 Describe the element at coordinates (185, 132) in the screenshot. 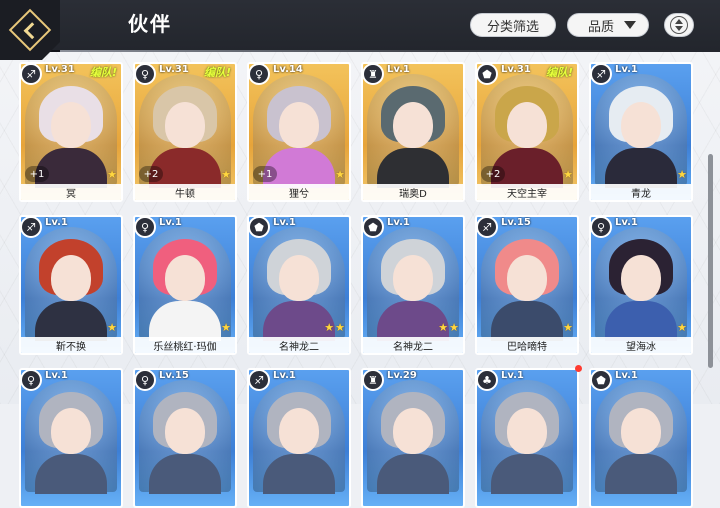

I see `partner-card: ♀ Lv.31 编队! +2 ★ 牛顿` at that location.